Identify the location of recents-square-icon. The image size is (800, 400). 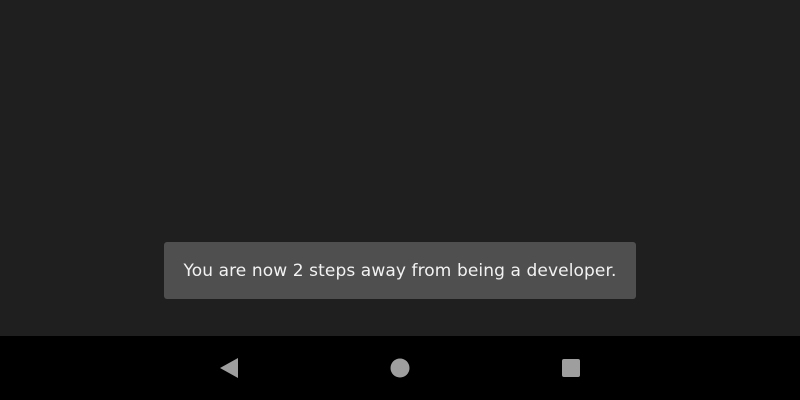
(571, 368).